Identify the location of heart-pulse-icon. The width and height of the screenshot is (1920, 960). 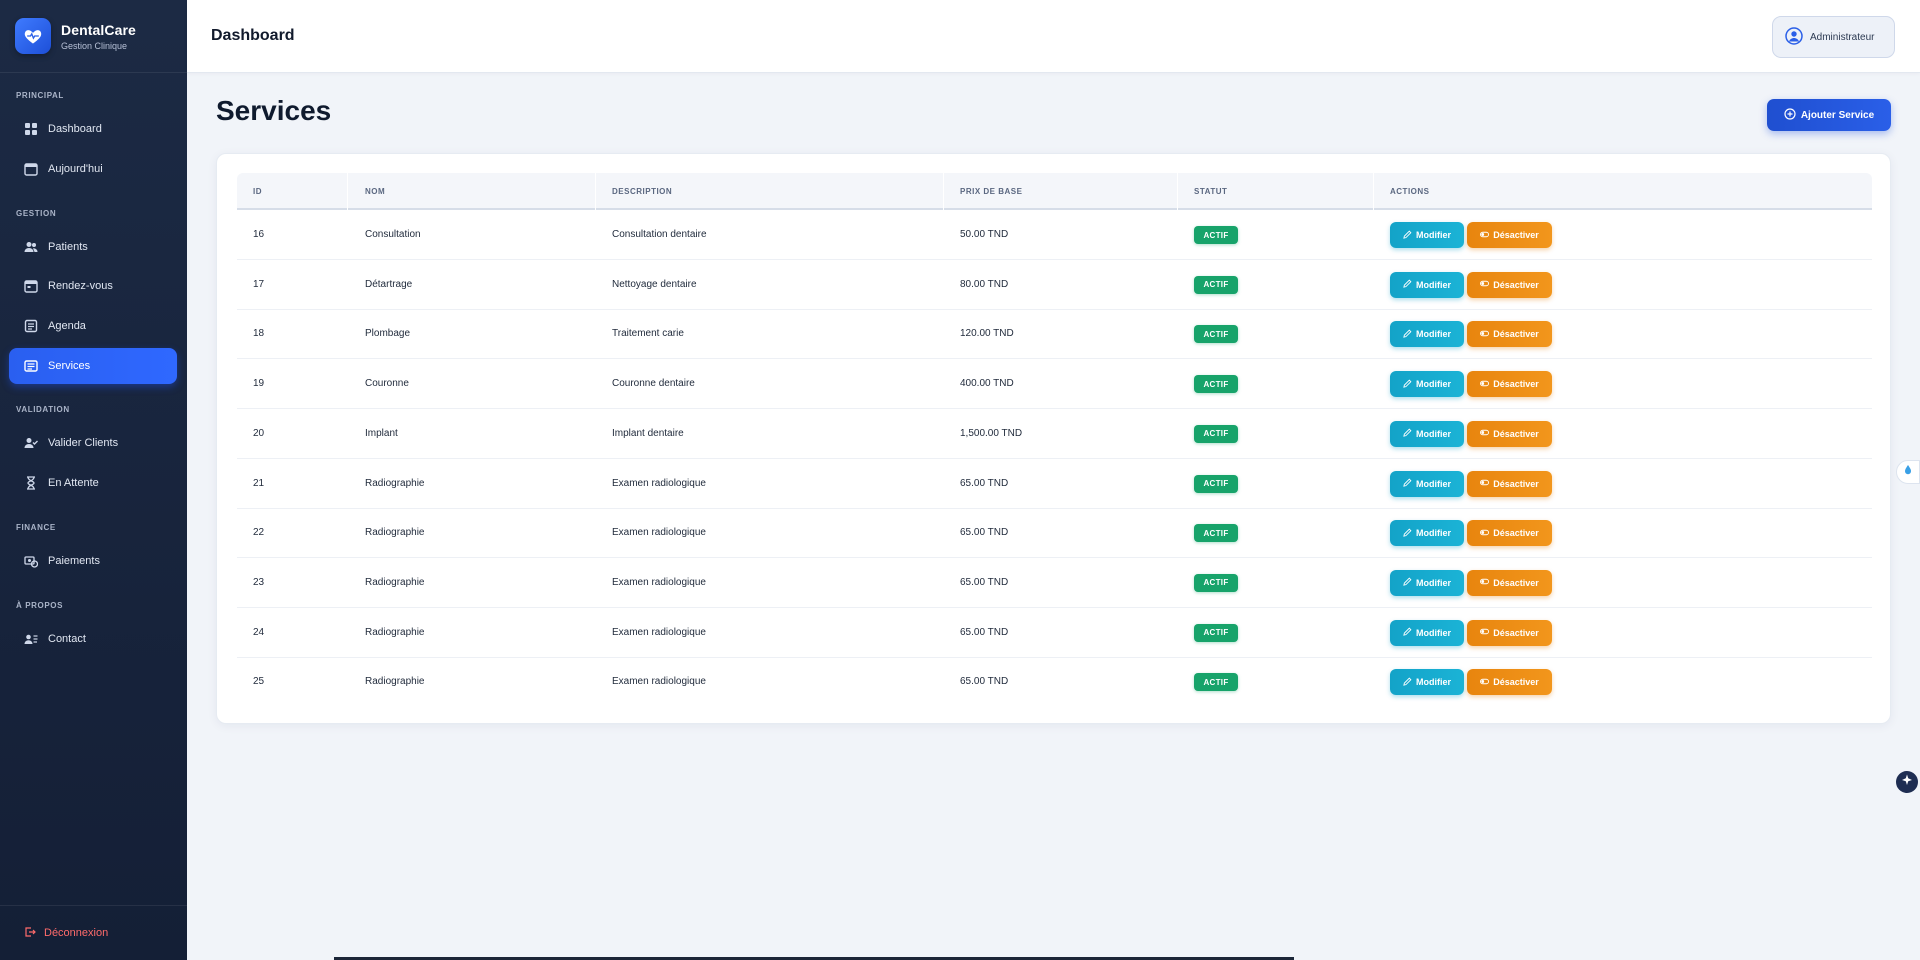
(33, 36).